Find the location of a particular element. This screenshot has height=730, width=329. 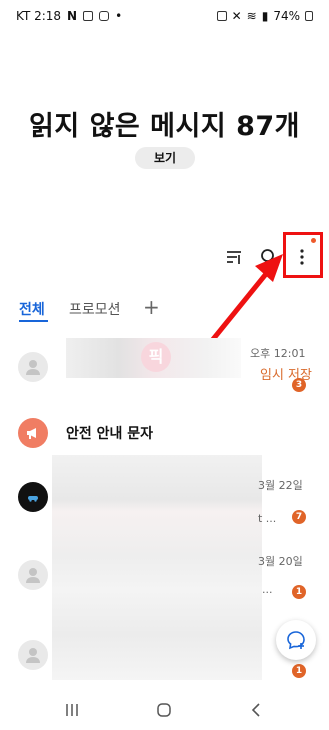

back-icon is located at coordinates (256, 712).